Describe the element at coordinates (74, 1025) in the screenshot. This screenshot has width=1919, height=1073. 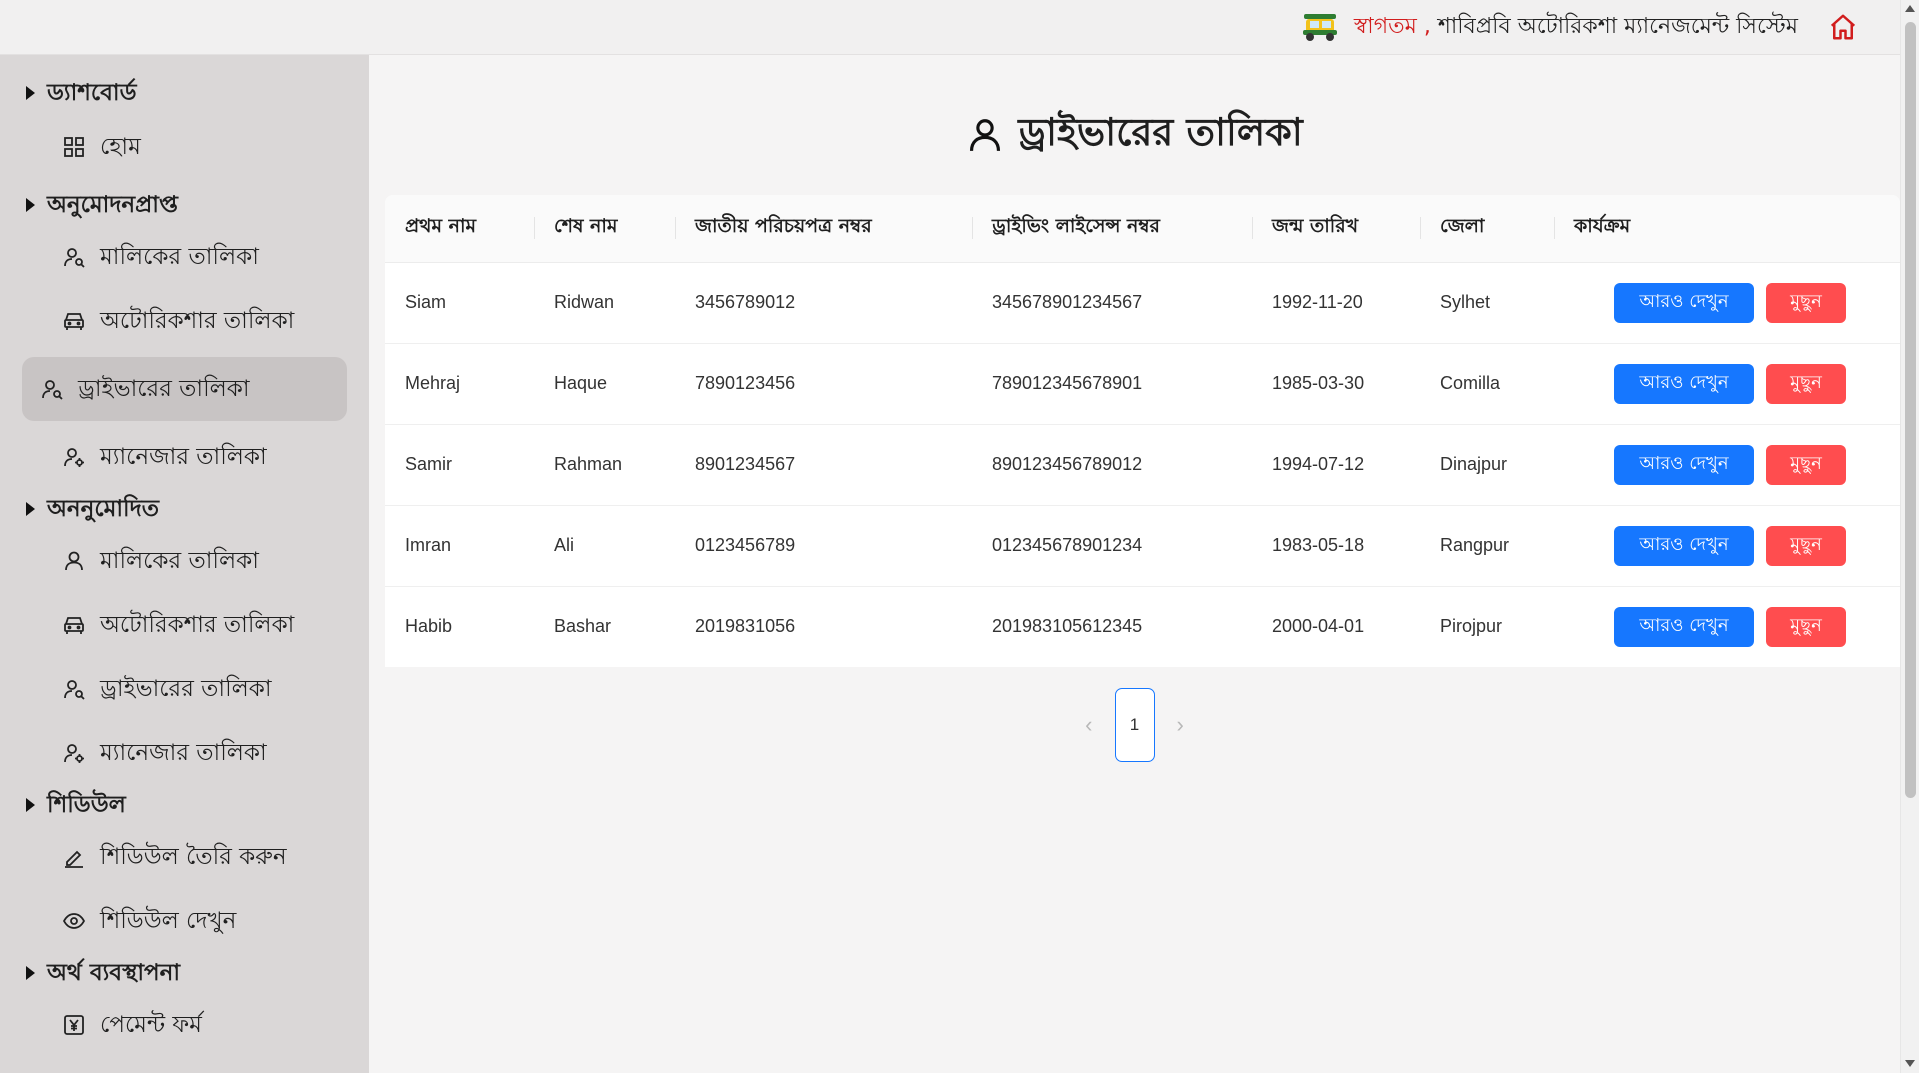
I see `yen-icon` at that location.